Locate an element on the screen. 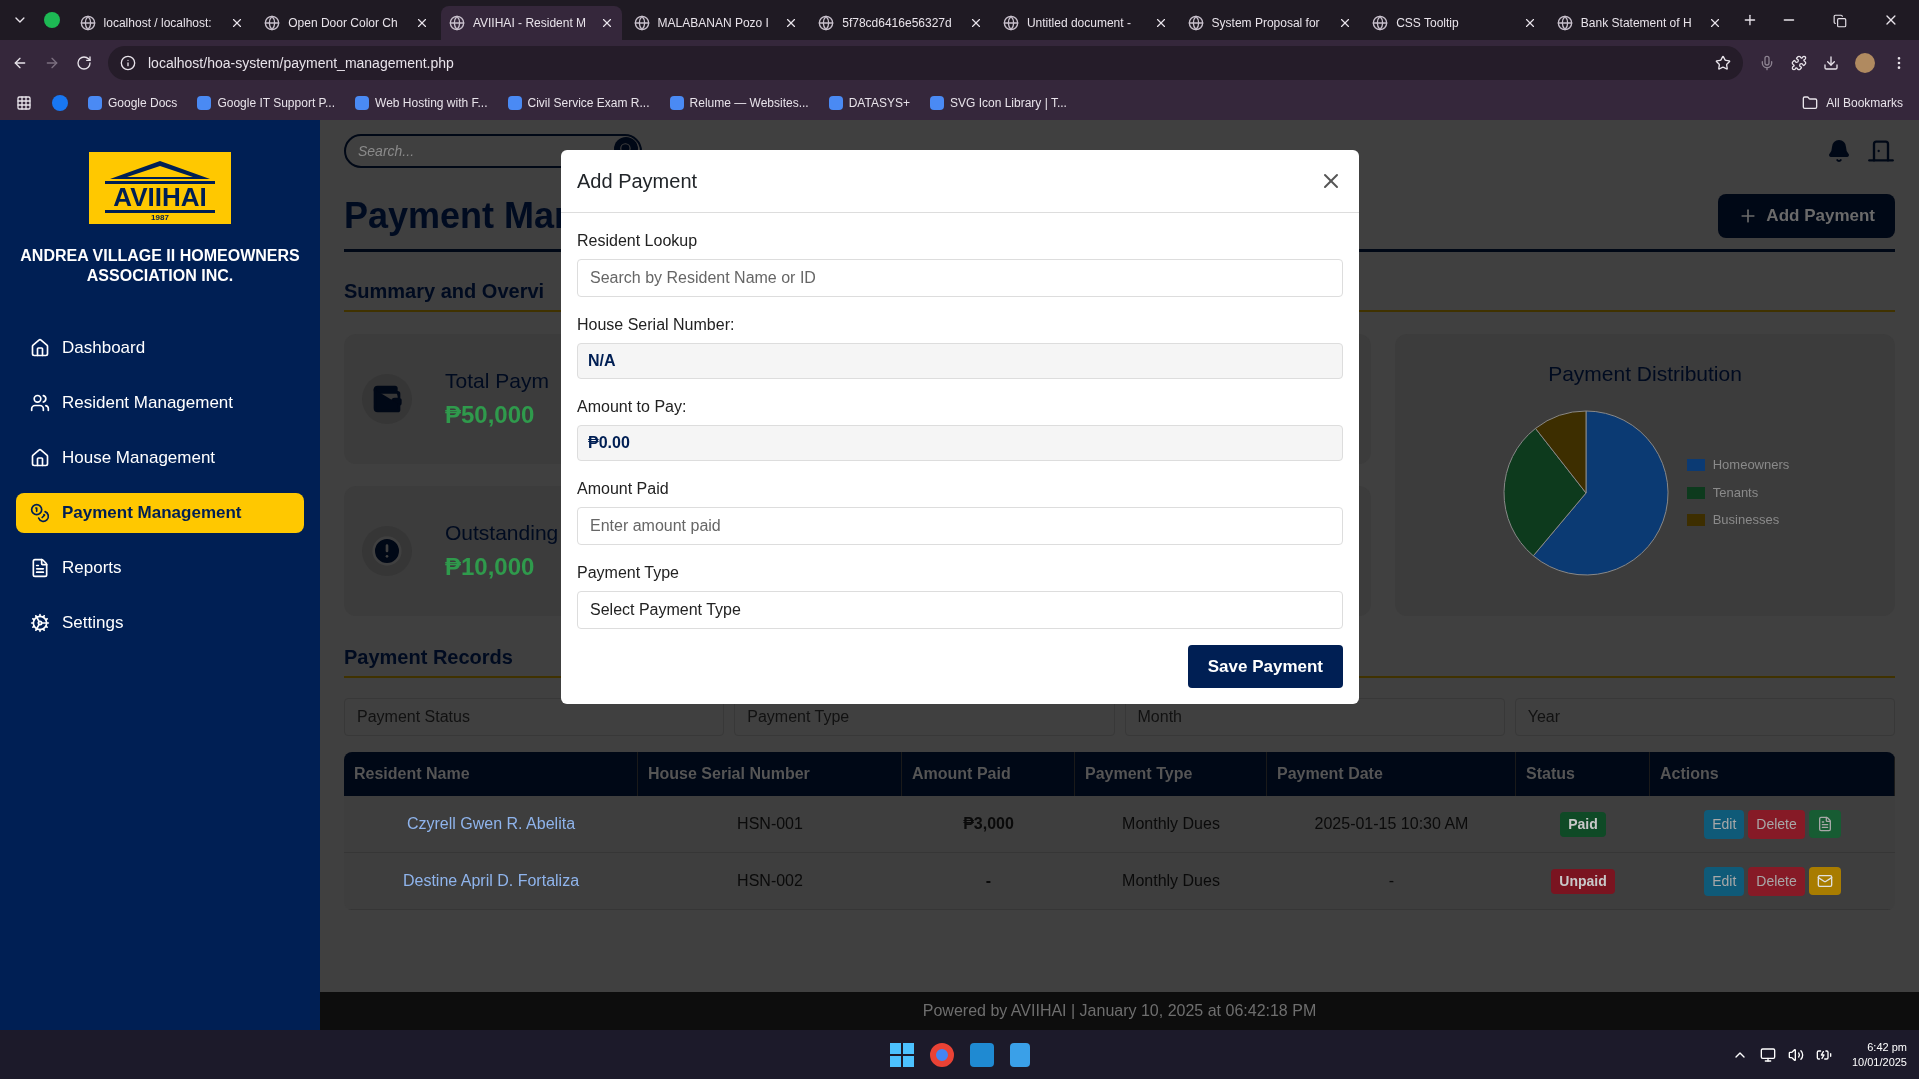  forward-icon is located at coordinates (52, 63).